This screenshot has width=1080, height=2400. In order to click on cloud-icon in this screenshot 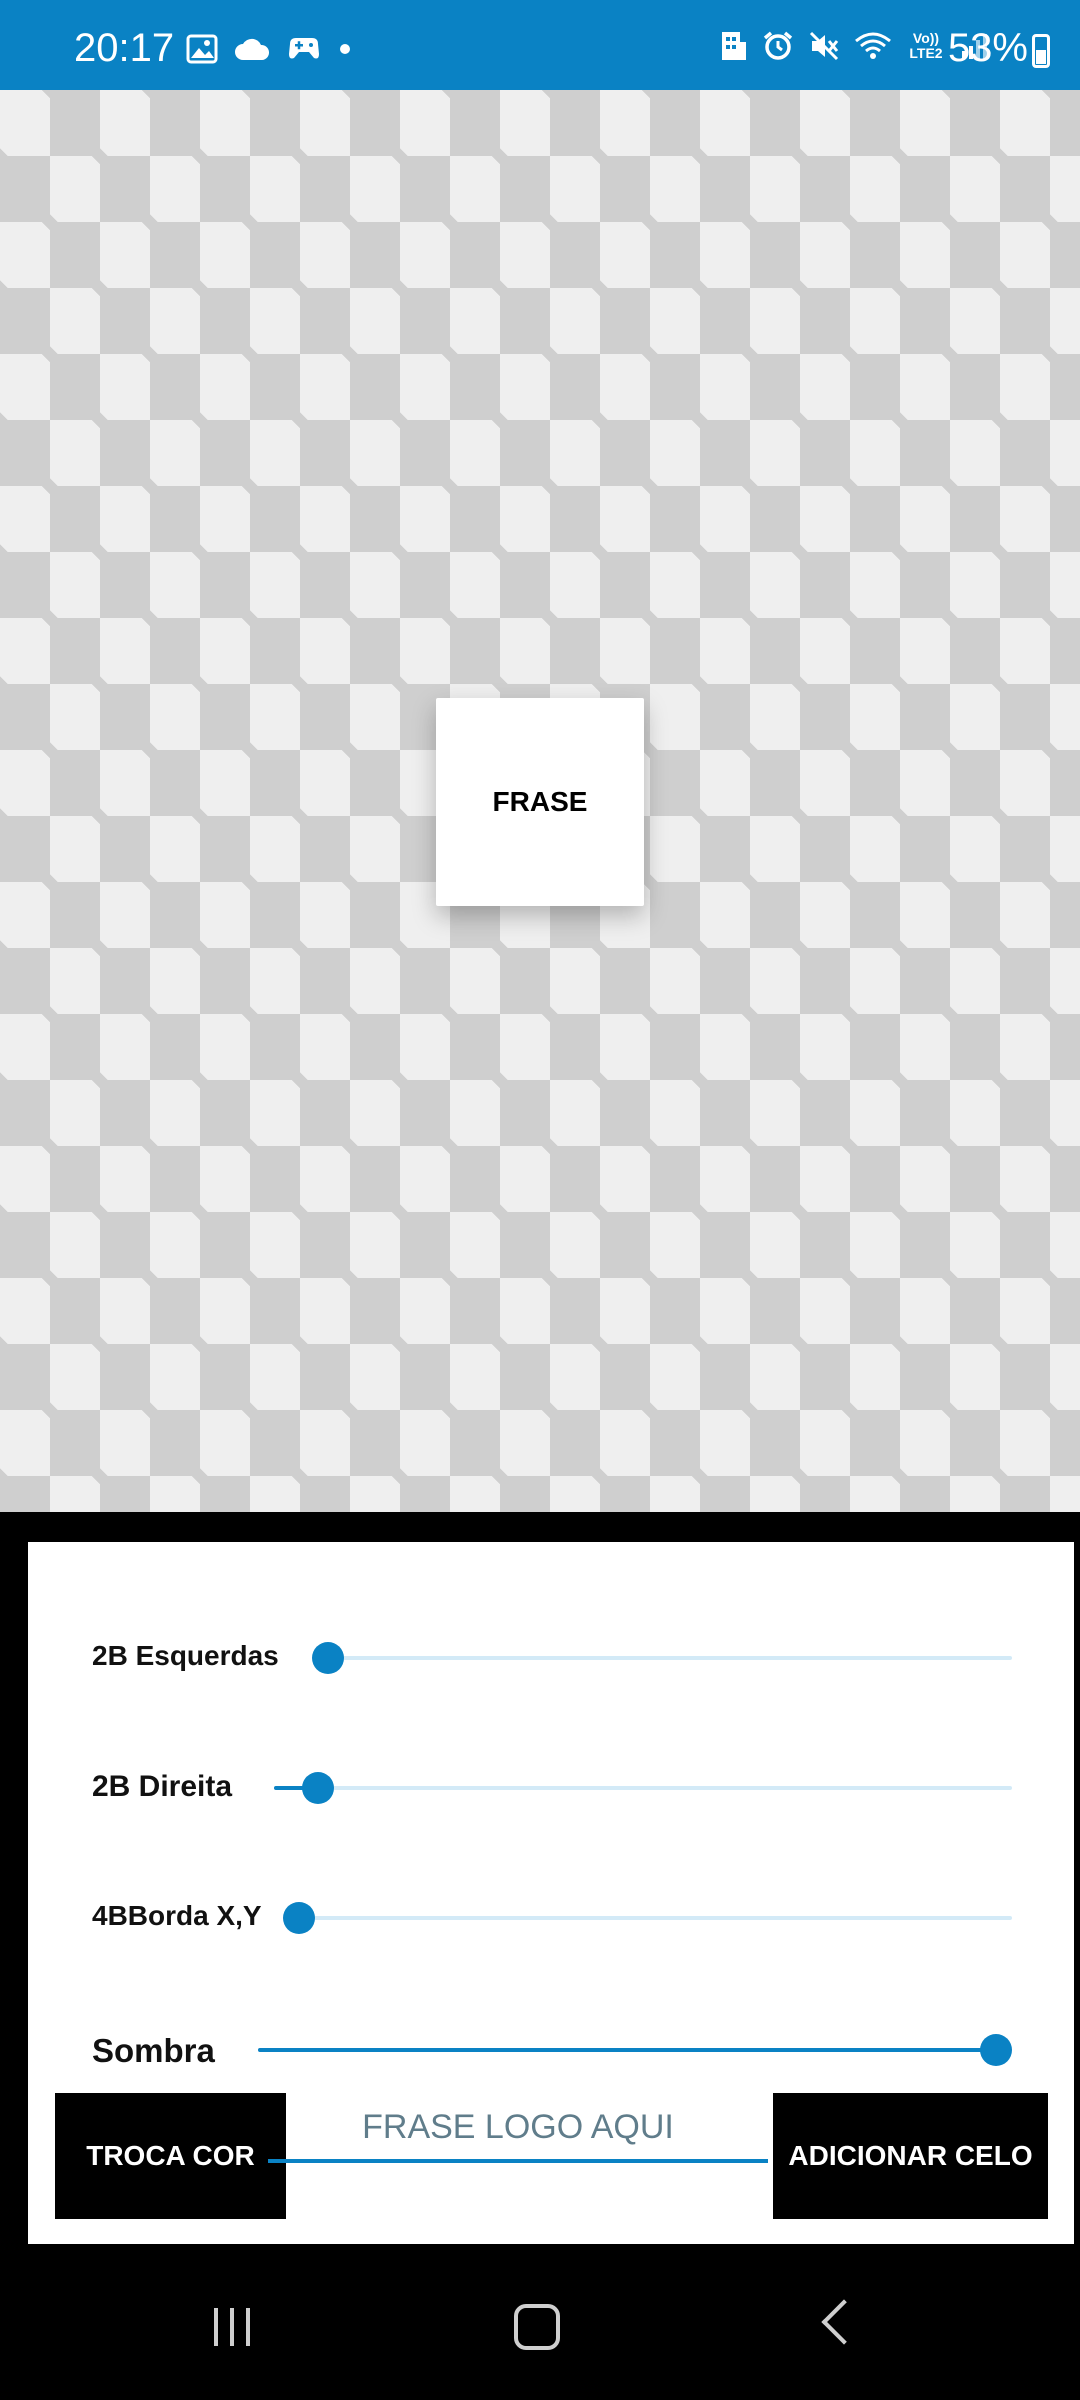, I will do `click(252, 49)`.